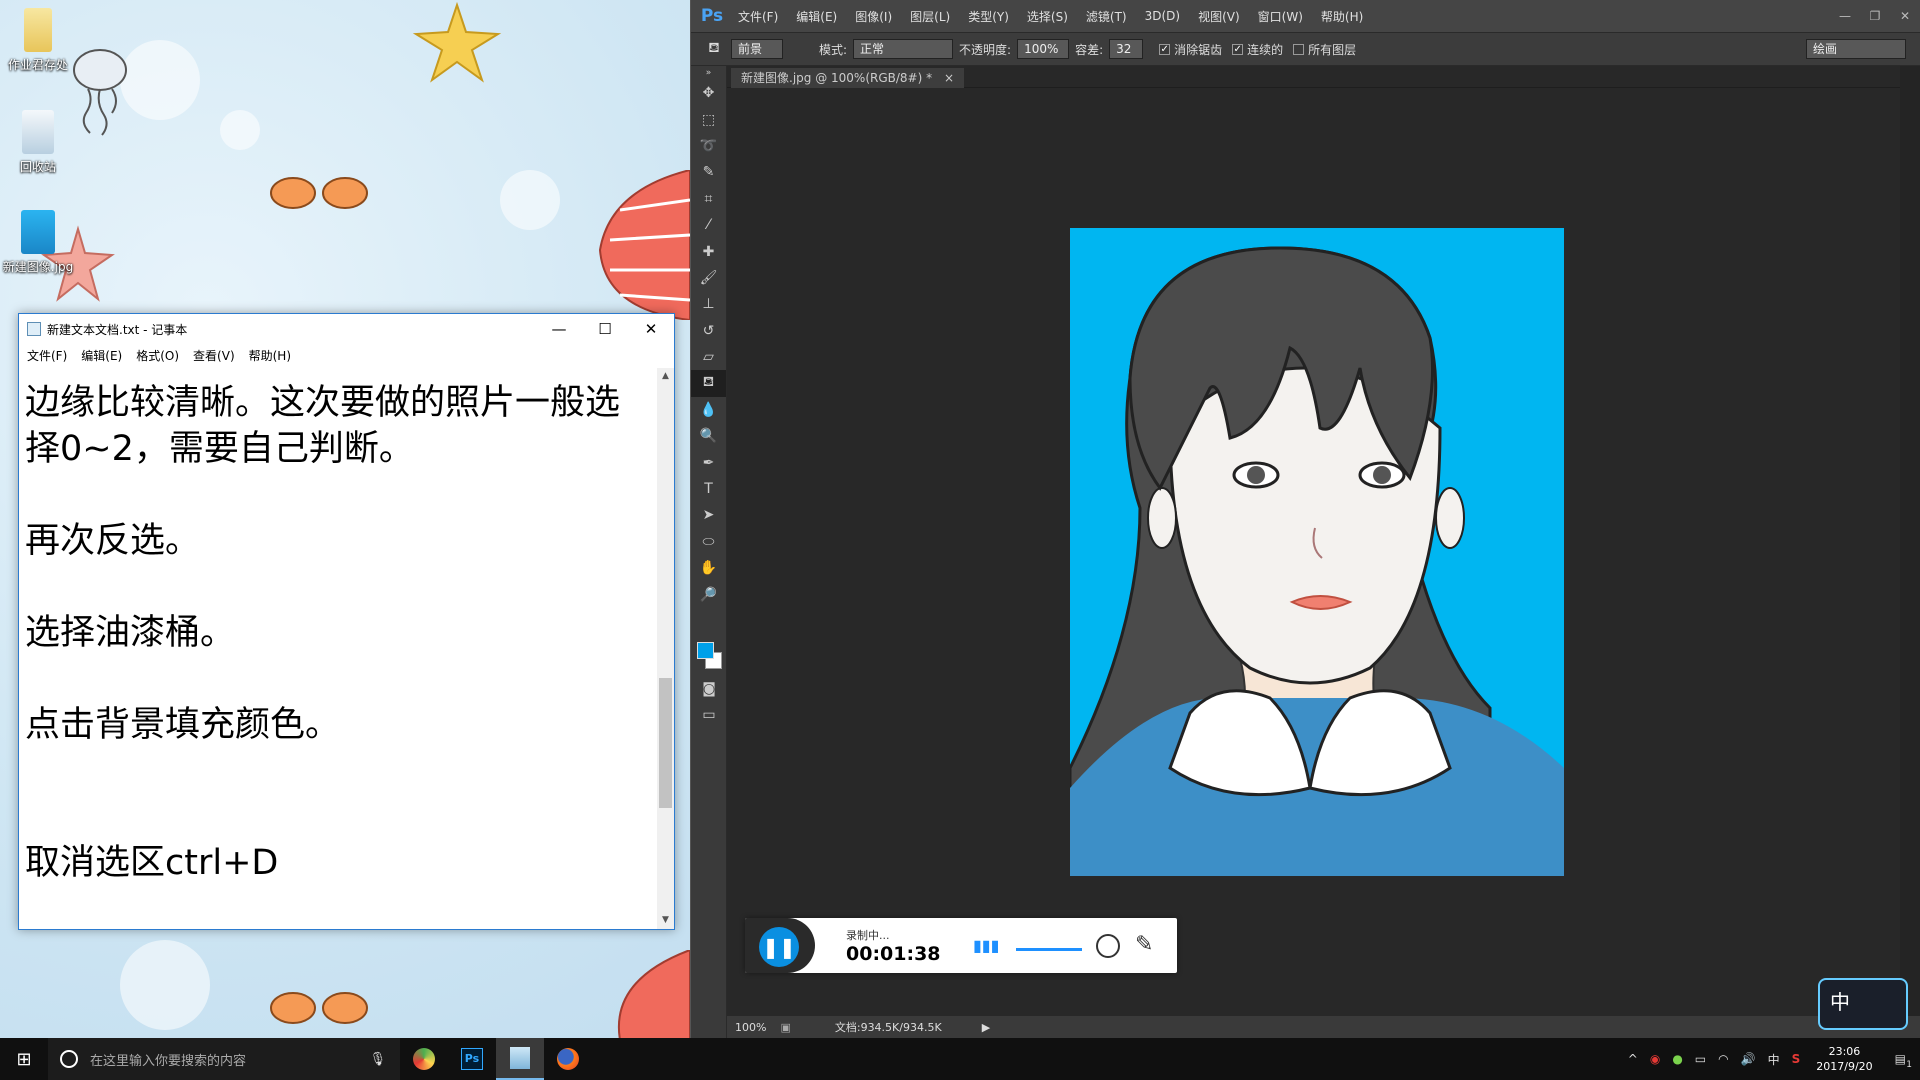 The height and width of the screenshot is (1080, 1920). What do you see at coordinates (605, 329) in the screenshot?
I see `maximize-button: ☐` at bounding box center [605, 329].